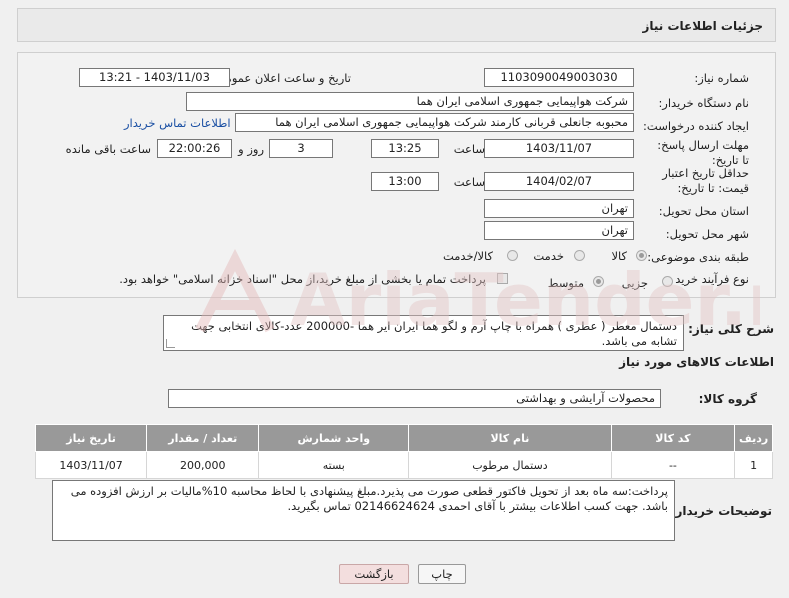 The height and width of the screenshot is (598, 789). I want to click on buyer-org-label: نام دستگاه خریدار:, so click(703, 103).